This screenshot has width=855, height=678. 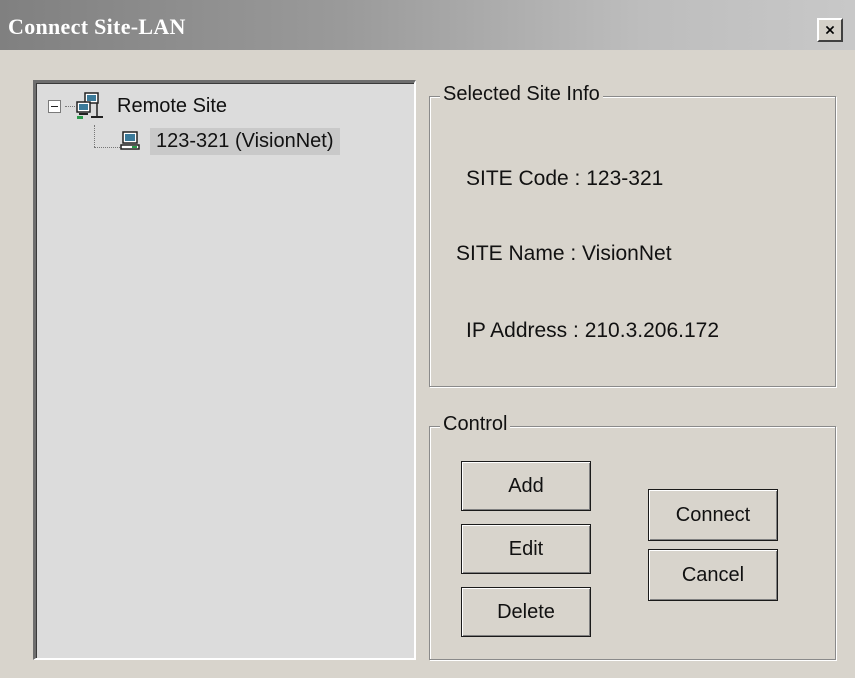 I want to click on computer-icon, so click(x=130, y=140).